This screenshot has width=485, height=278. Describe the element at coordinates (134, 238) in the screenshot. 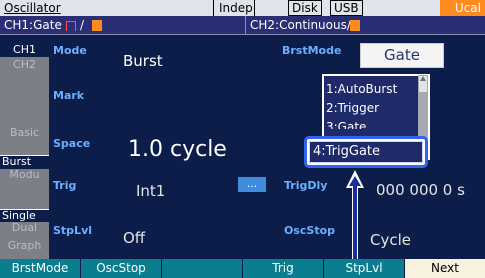

I see `stoplvl-value: Off` at that location.